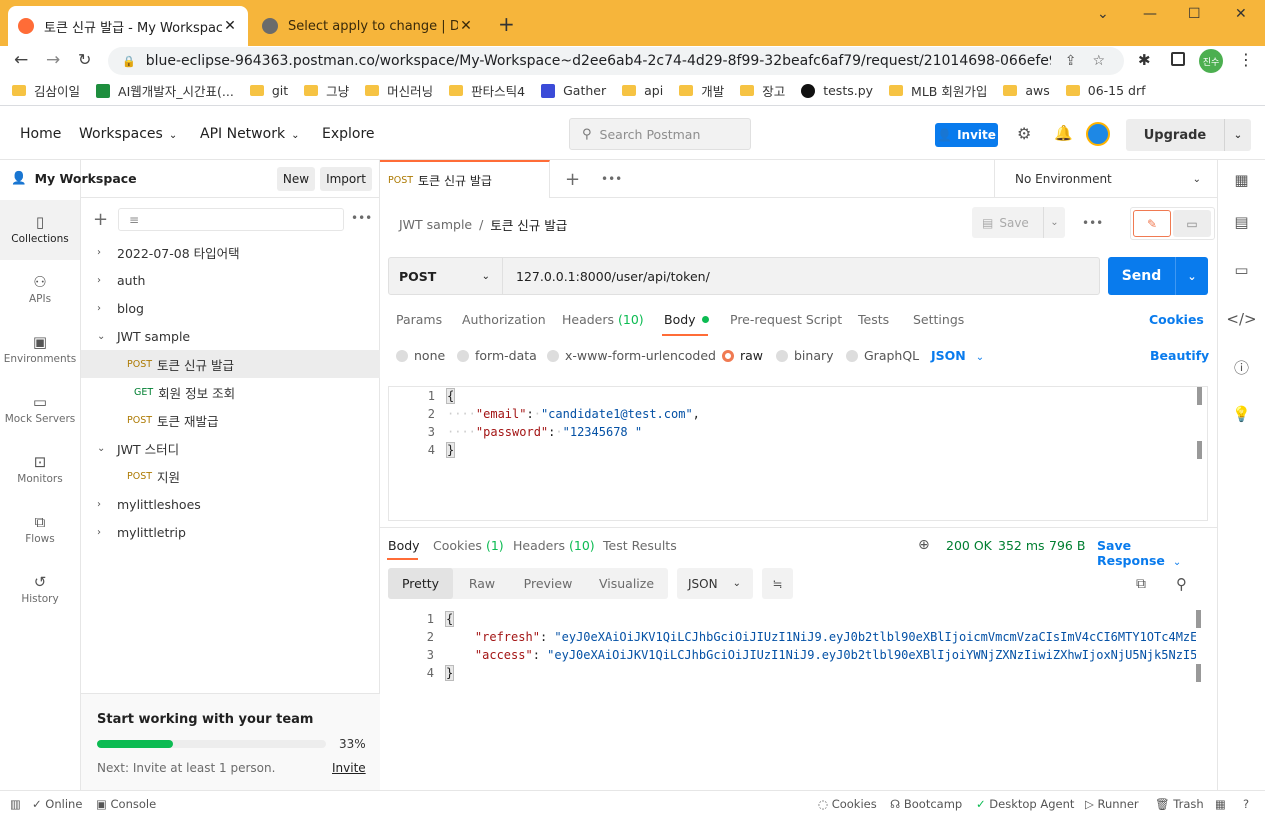  What do you see at coordinates (349, 768) in the screenshot?
I see `team-invite-link: Invite` at bounding box center [349, 768].